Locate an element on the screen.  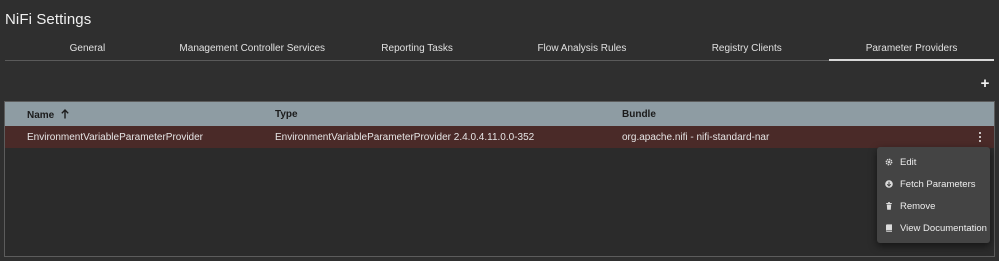
menu-item-edit-label: Edit is located at coordinates (908, 162).